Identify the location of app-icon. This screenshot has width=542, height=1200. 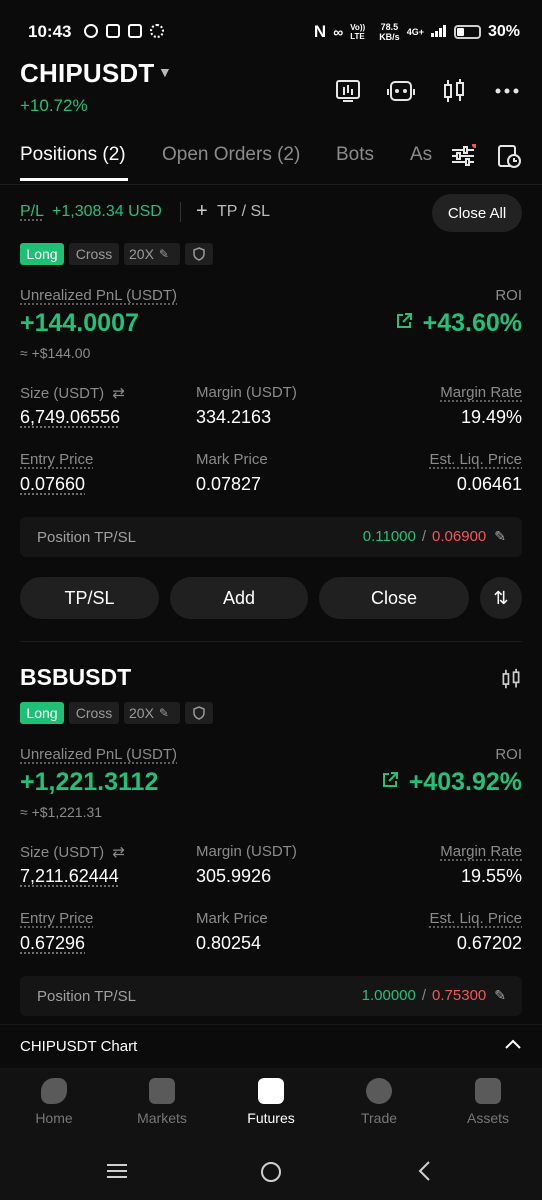
(135, 31).